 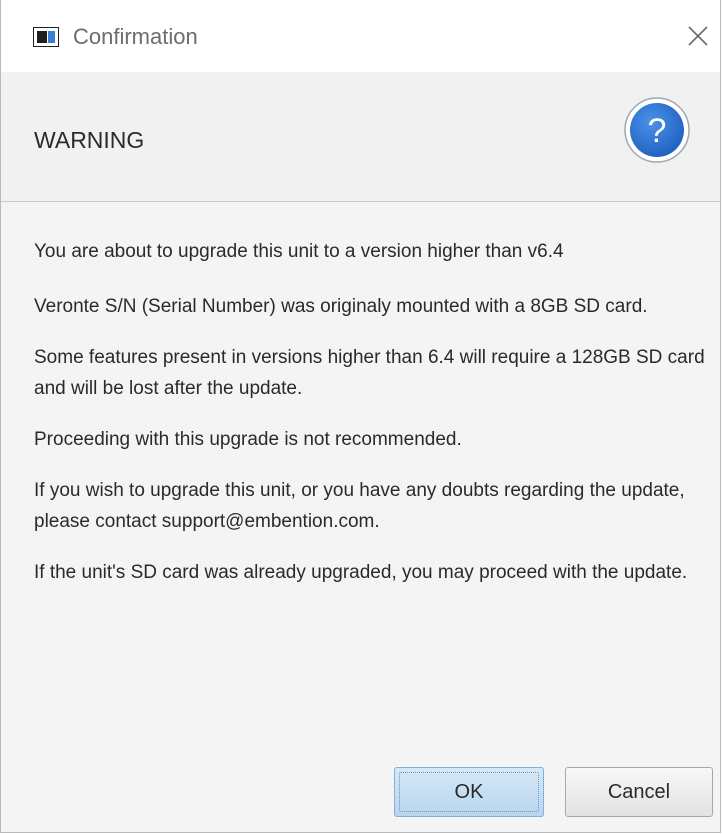 I want to click on header-title: WARNING, so click(x=89, y=140).